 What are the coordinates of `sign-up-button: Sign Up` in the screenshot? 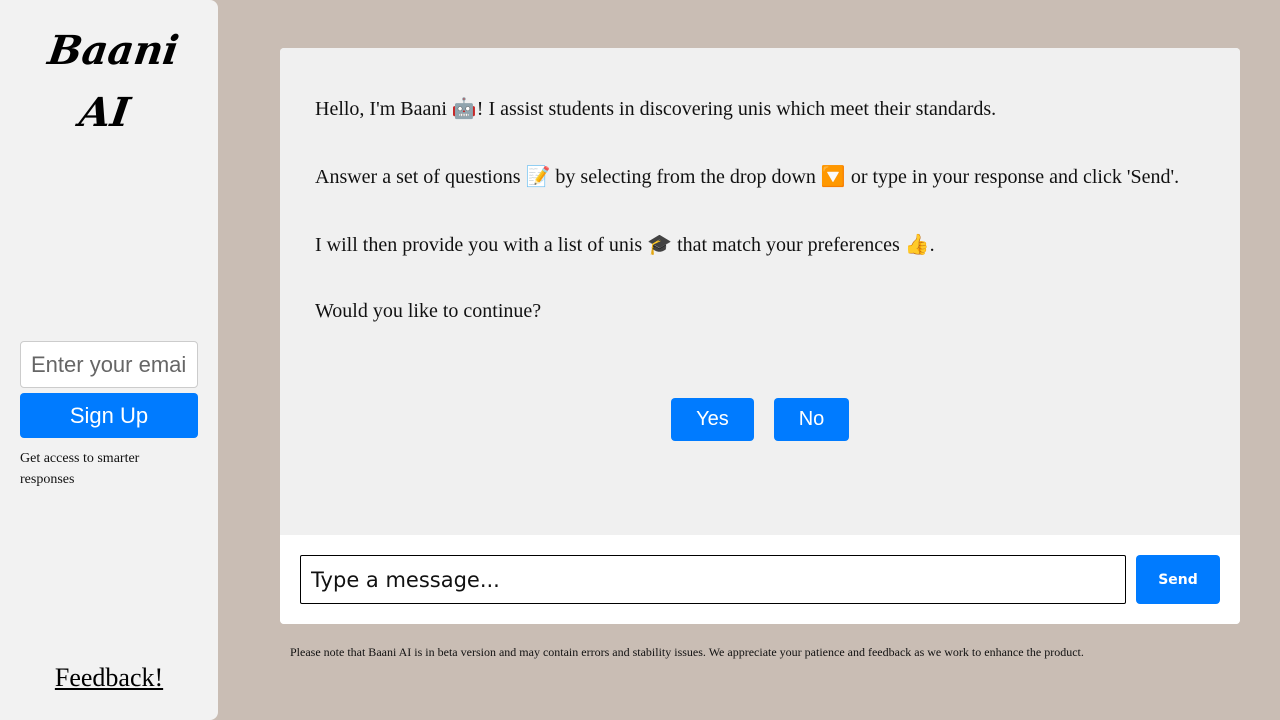 It's located at (109, 415).